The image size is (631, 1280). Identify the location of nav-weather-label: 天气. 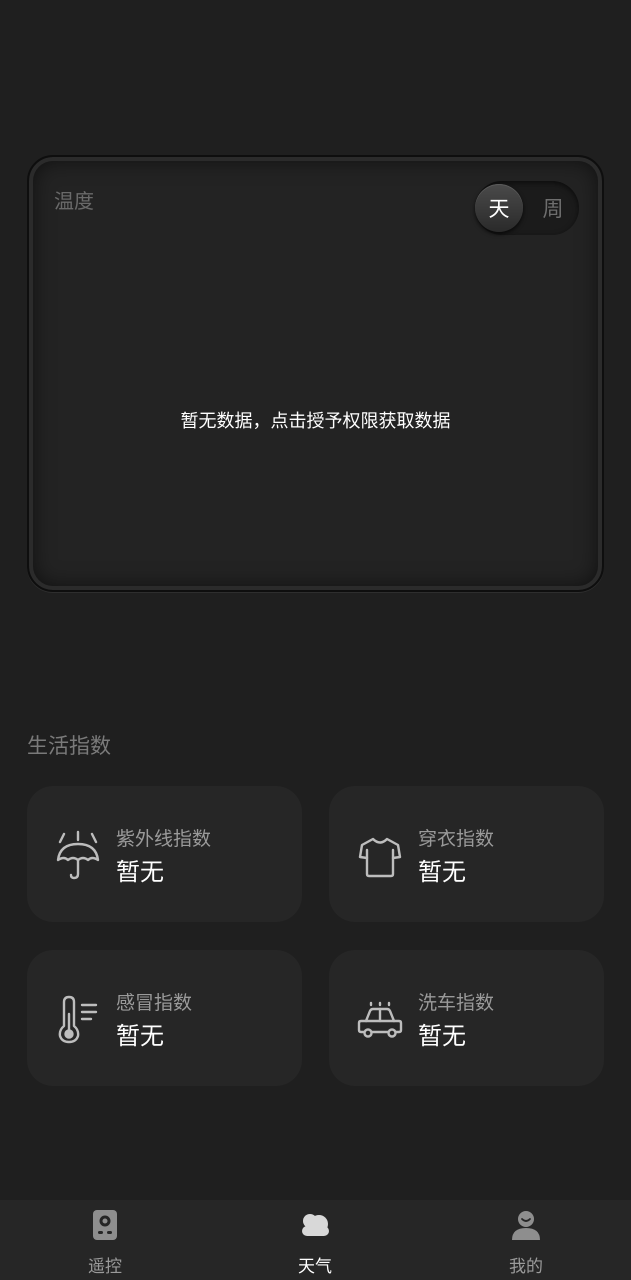
(315, 1267).